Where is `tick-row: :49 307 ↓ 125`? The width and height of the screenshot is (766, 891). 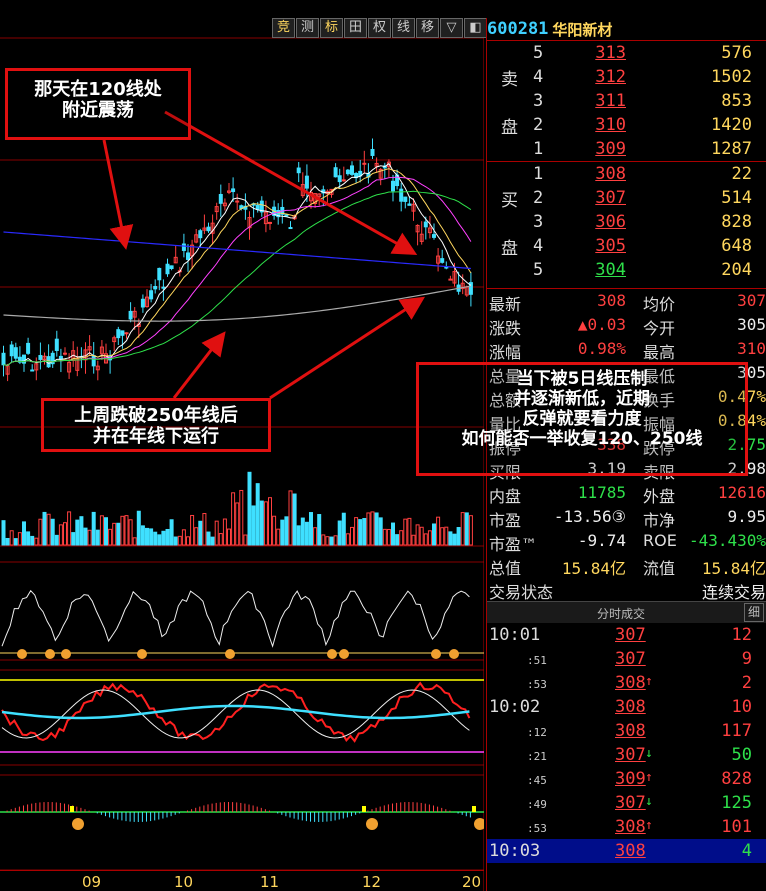 tick-row: :49 307 ↓ 125 is located at coordinates (626, 803).